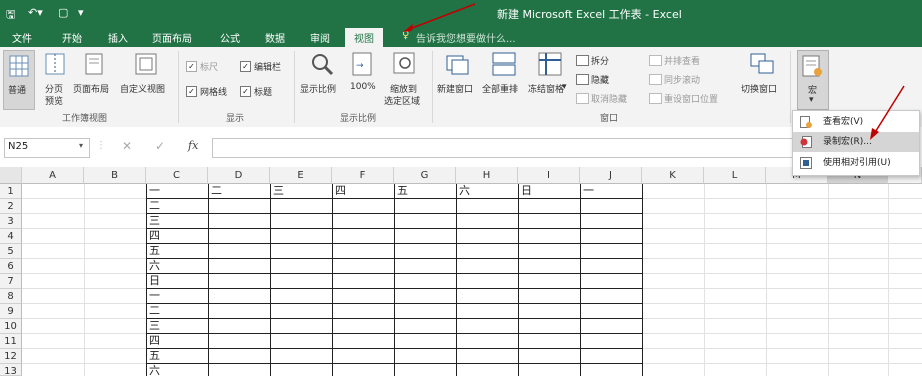 The width and height of the screenshot is (922, 379). I want to click on zoom-button: 显示比例, so click(318, 88).